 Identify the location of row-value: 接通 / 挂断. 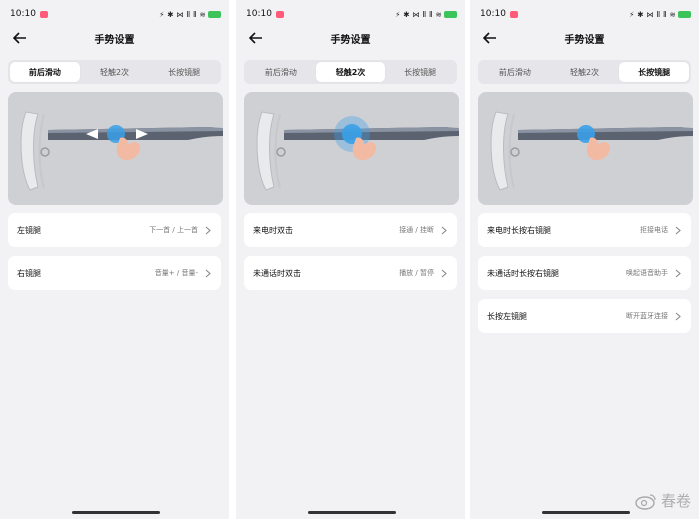
(416, 230).